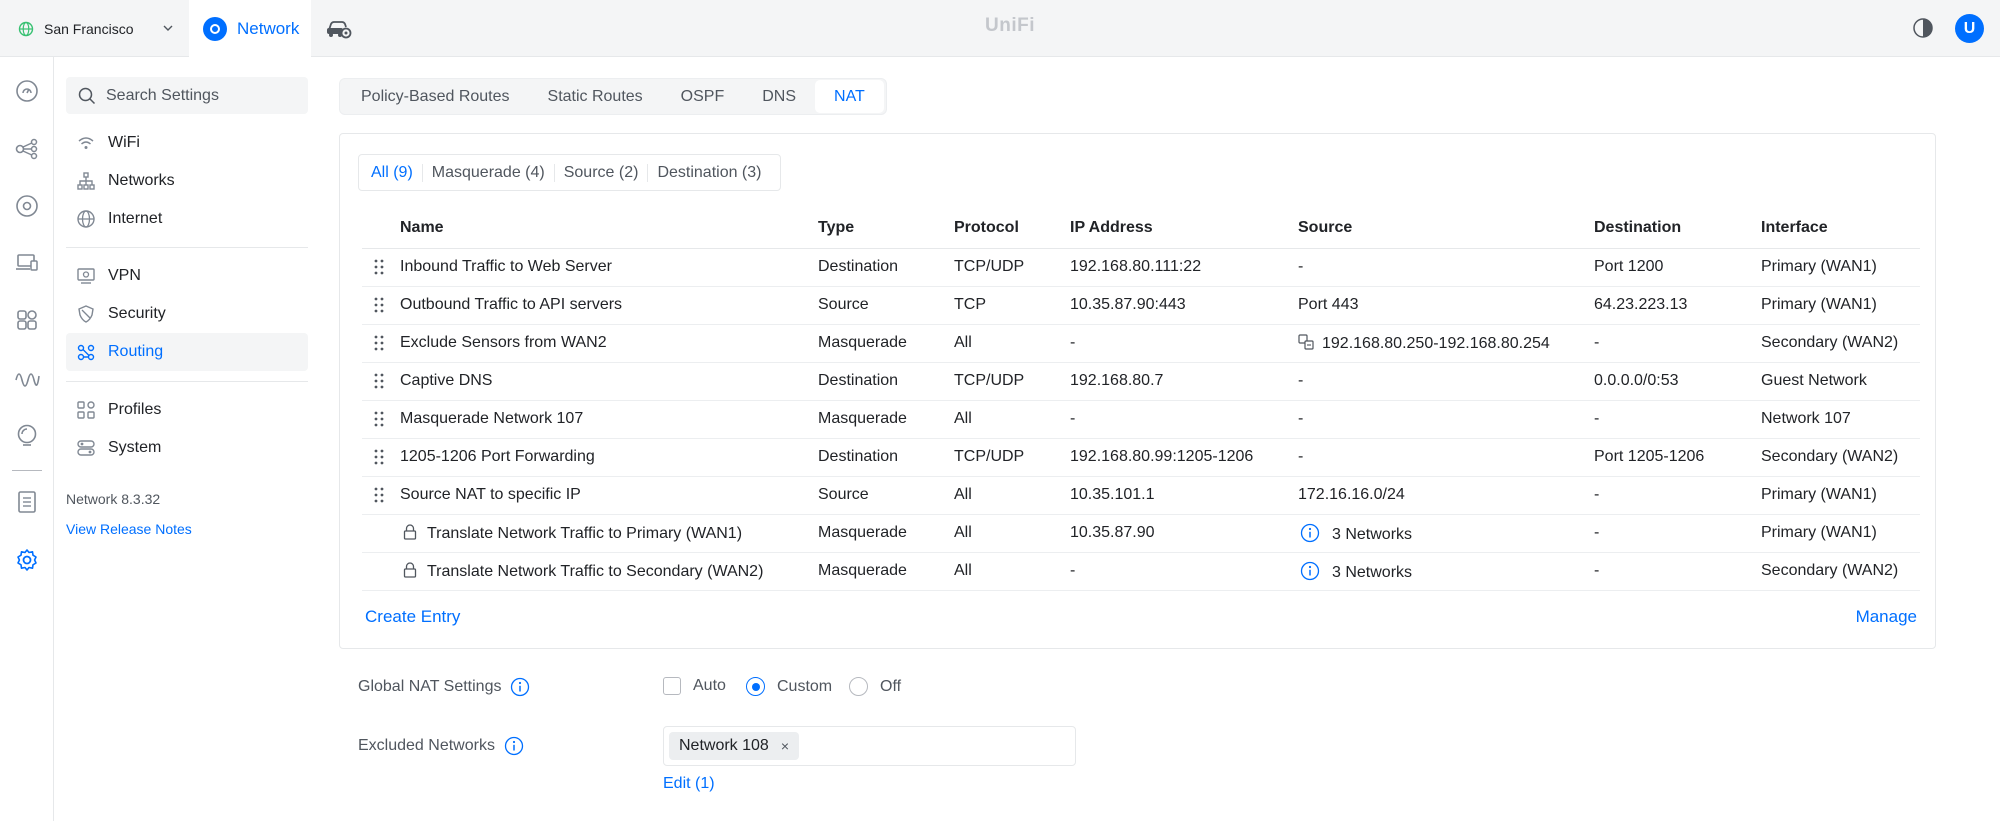 This screenshot has height=821, width=2000. I want to click on nat-option-custom: Custom, so click(789, 686).